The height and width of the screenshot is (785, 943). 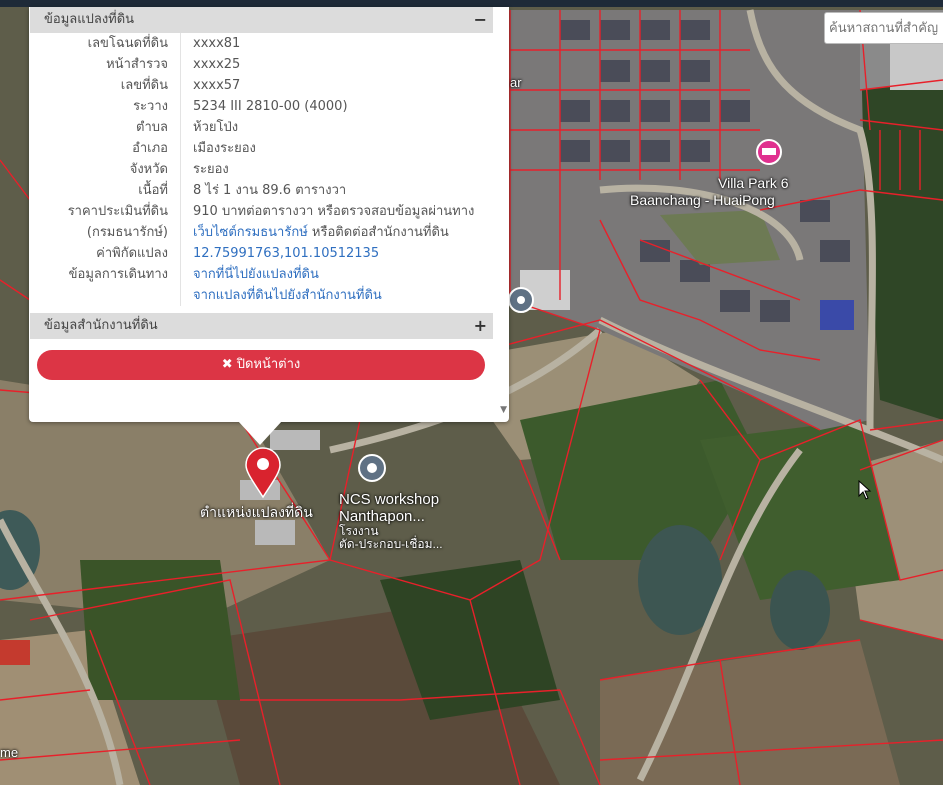 What do you see at coordinates (101, 325) in the screenshot?
I see `land-office-section-title: ข้อมูลสำนักงานที่ดิน` at bounding box center [101, 325].